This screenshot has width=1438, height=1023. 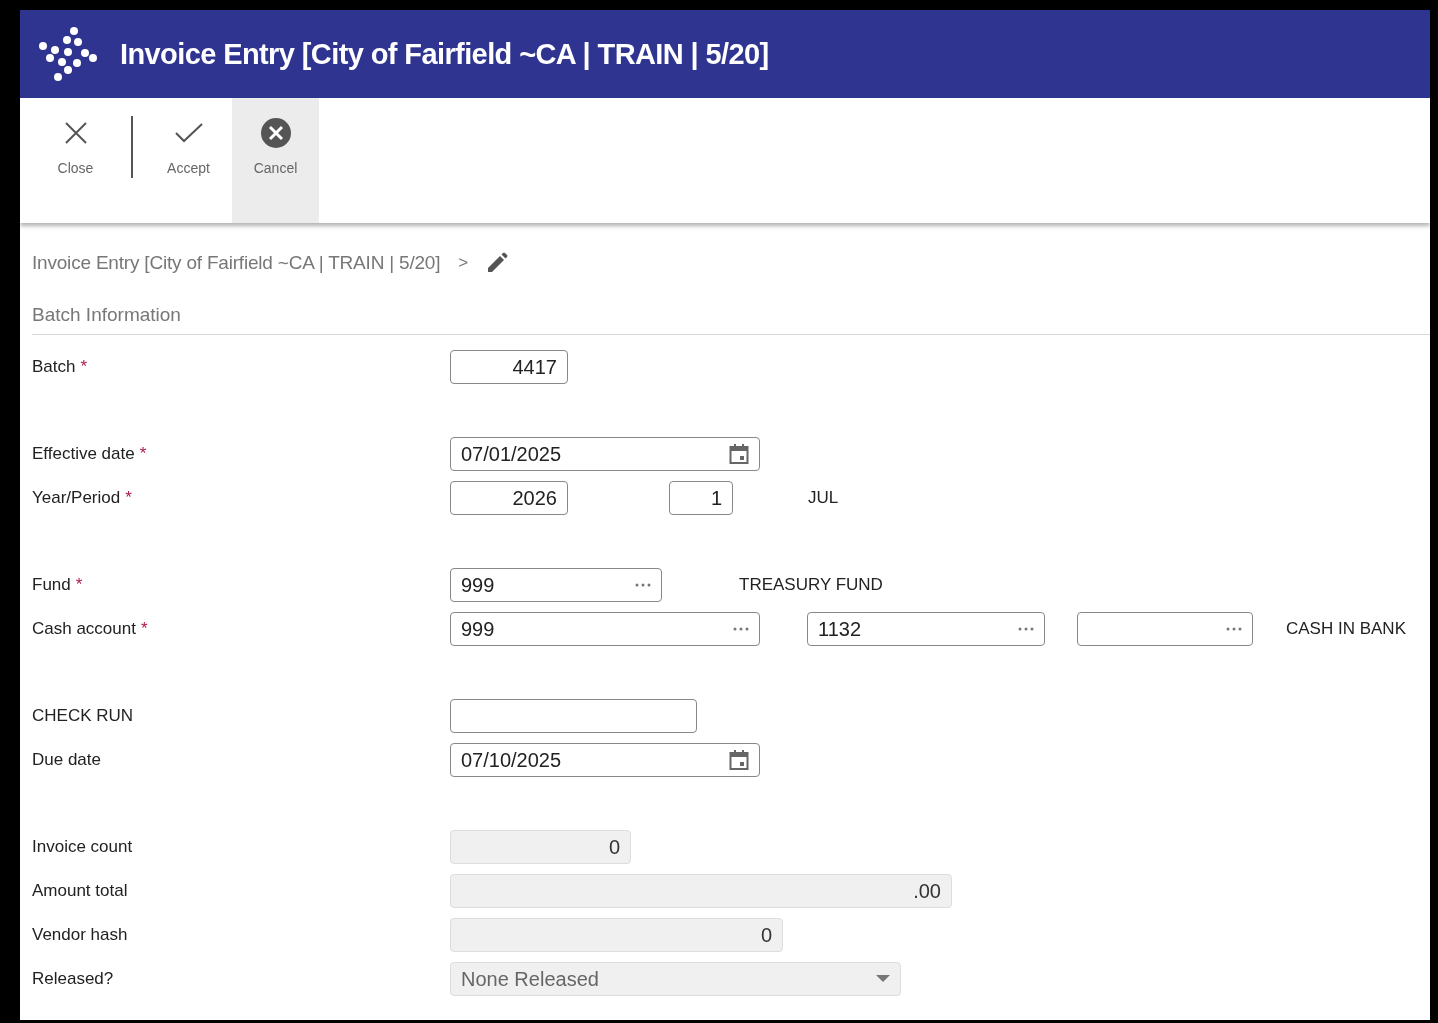 I want to click on field-label: Vendor hash, so click(x=80, y=935).